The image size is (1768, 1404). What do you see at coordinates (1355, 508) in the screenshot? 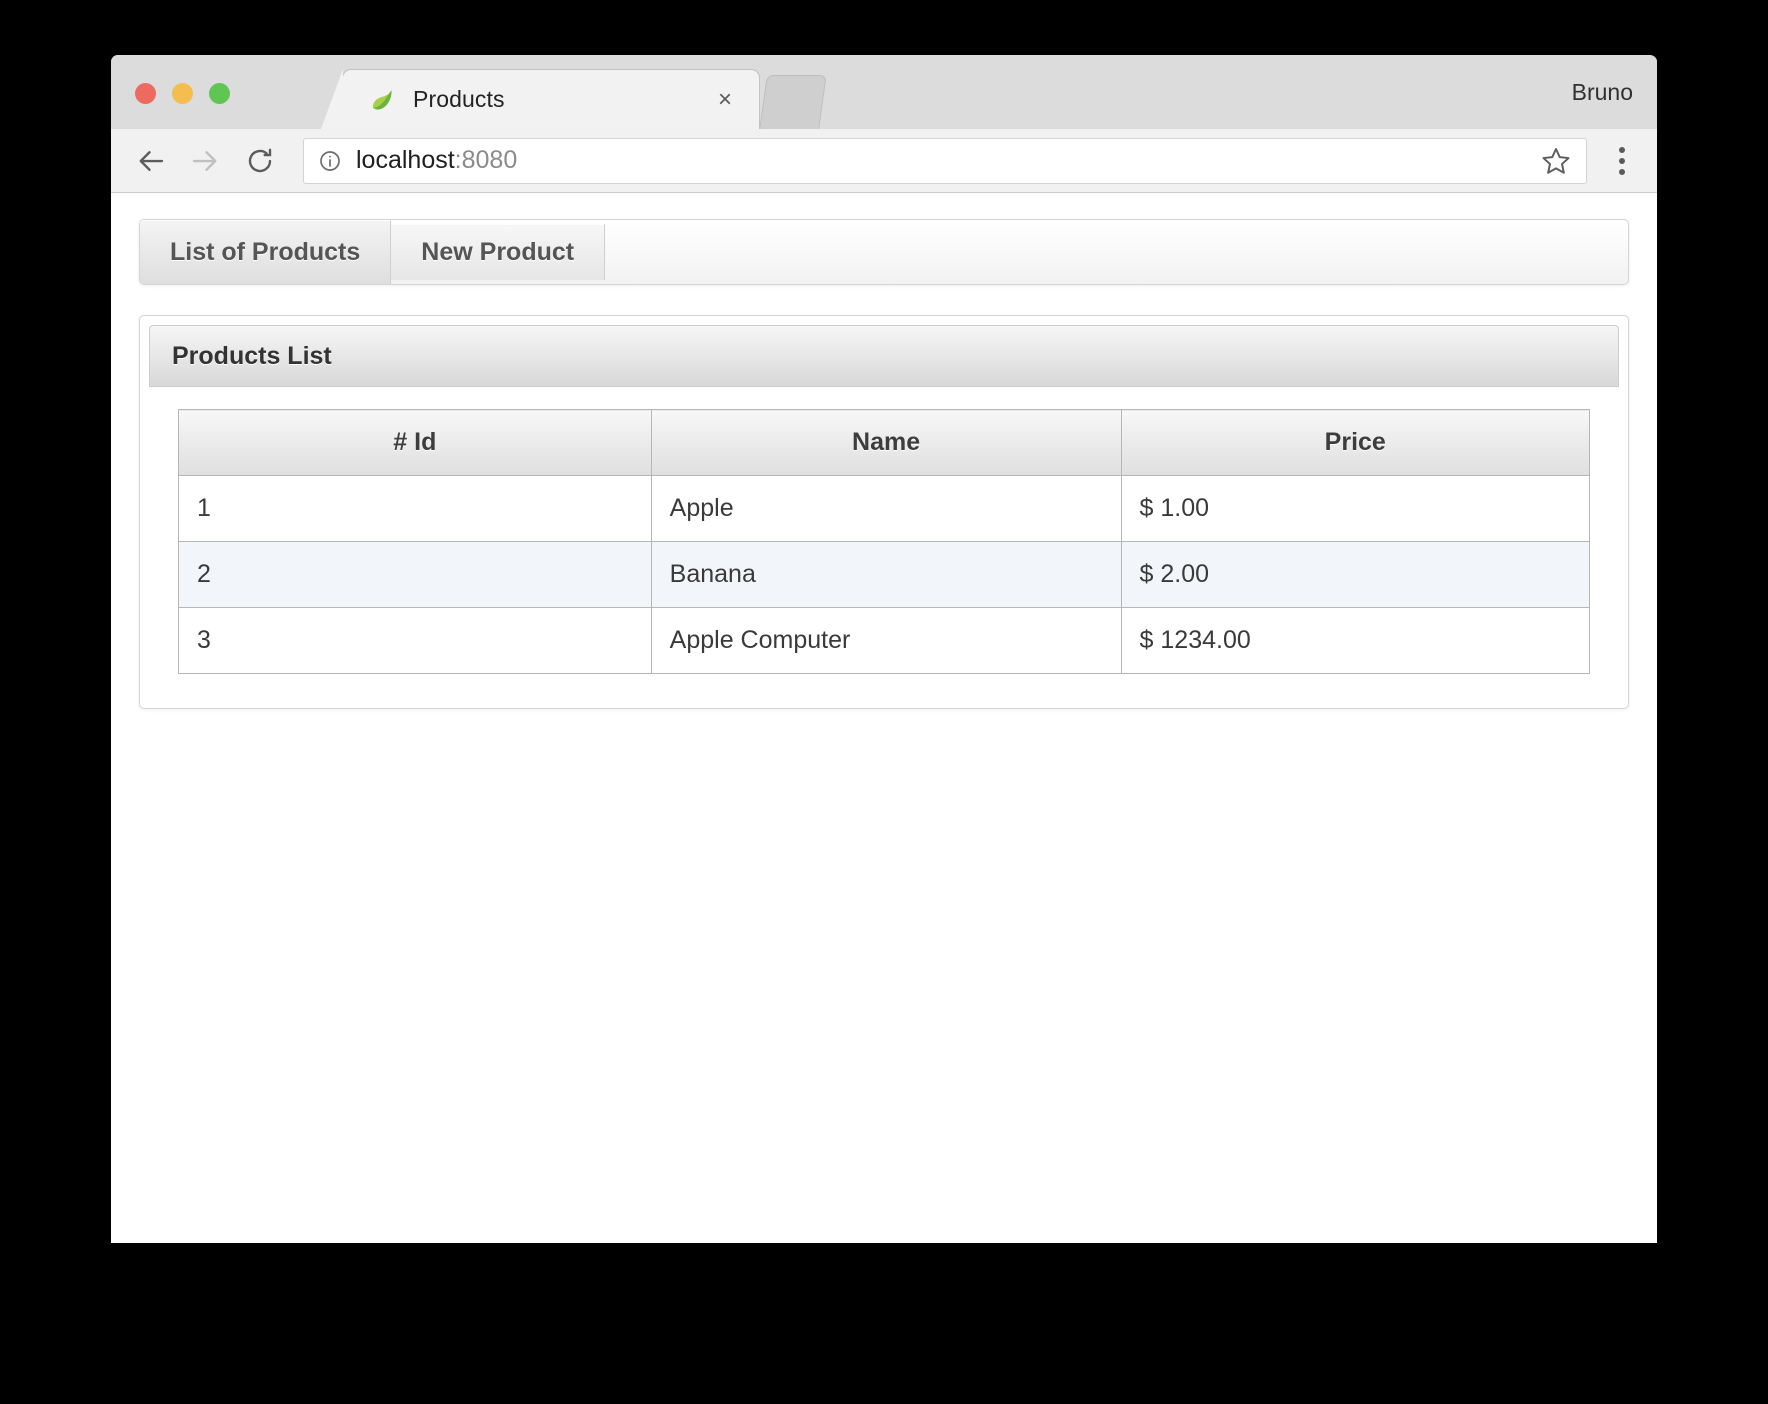
I see `cell-price: $ 1.00` at bounding box center [1355, 508].